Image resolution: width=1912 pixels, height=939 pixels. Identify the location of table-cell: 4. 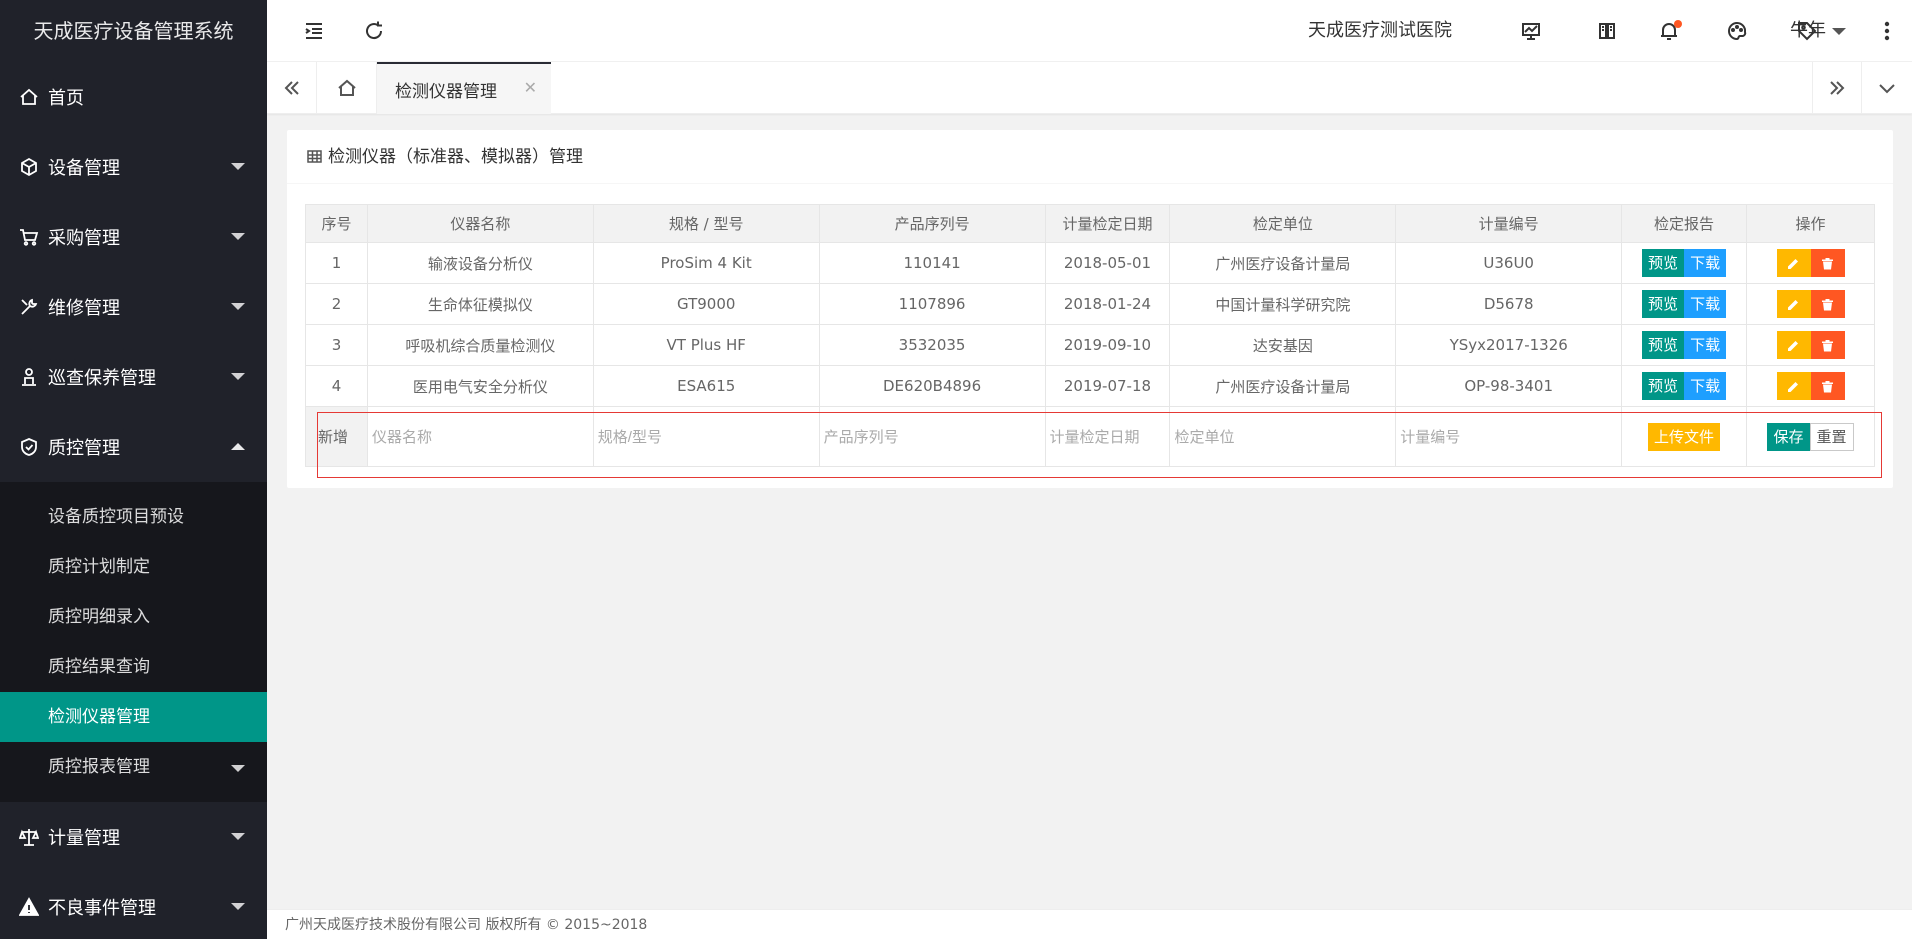
(336, 386).